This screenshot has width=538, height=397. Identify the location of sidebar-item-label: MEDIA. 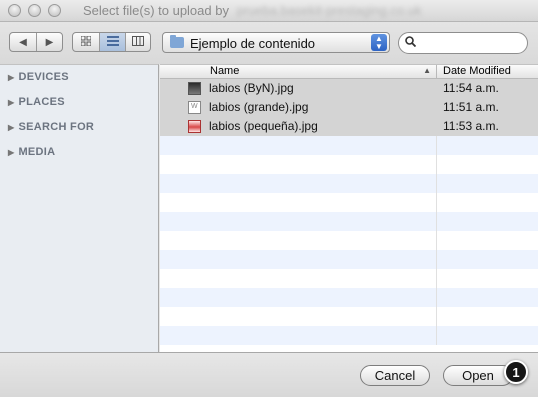
(37, 152).